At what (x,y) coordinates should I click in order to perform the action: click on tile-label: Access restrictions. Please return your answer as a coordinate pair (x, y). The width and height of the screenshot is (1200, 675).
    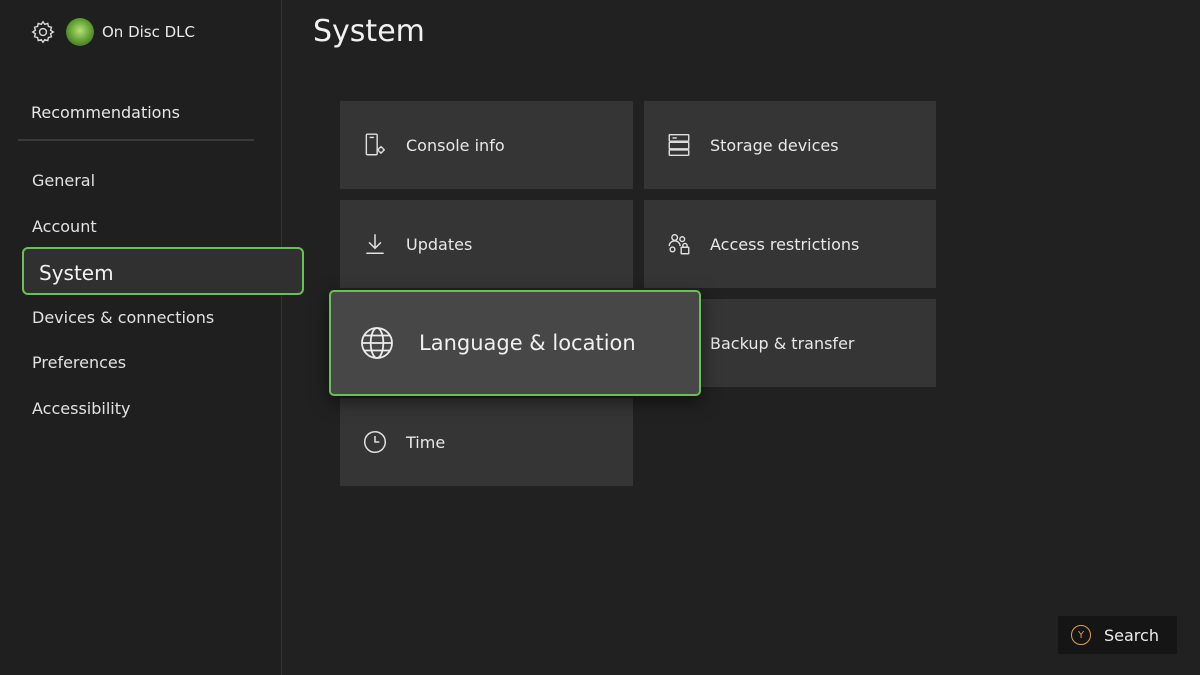
    Looking at the image, I should click on (785, 244).